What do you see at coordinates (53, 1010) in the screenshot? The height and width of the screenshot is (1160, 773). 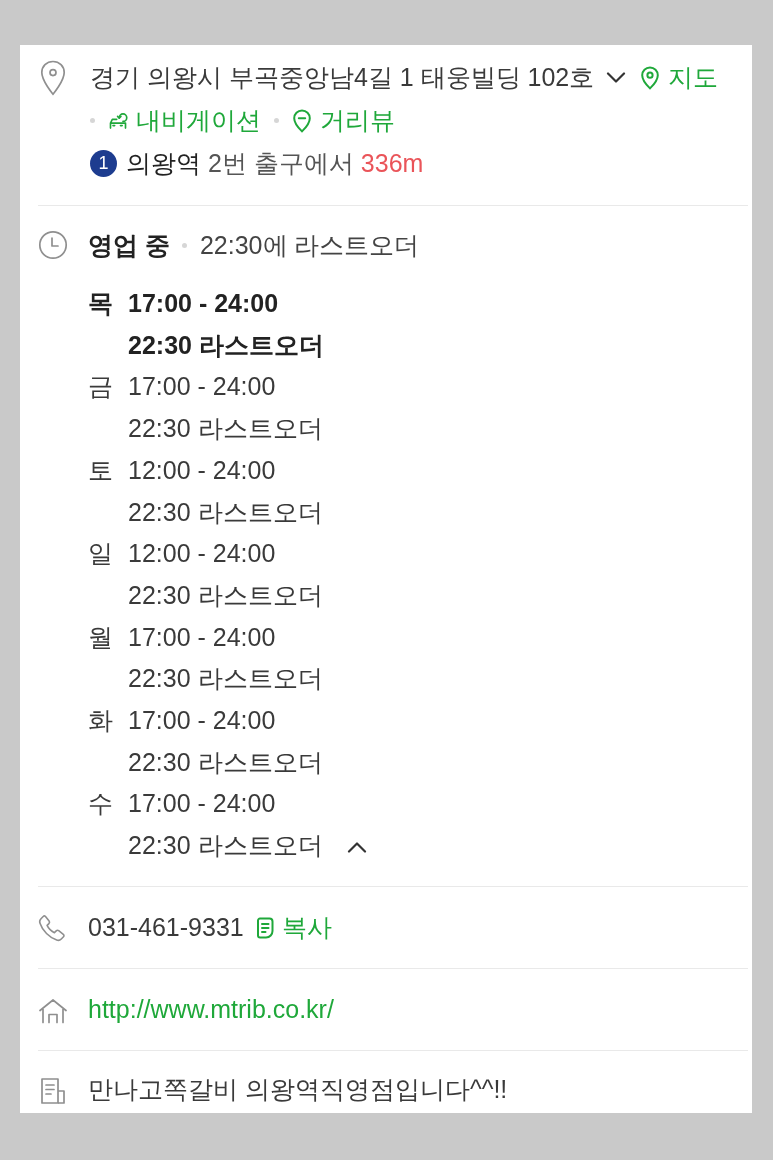 I see `home-icon` at bounding box center [53, 1010].